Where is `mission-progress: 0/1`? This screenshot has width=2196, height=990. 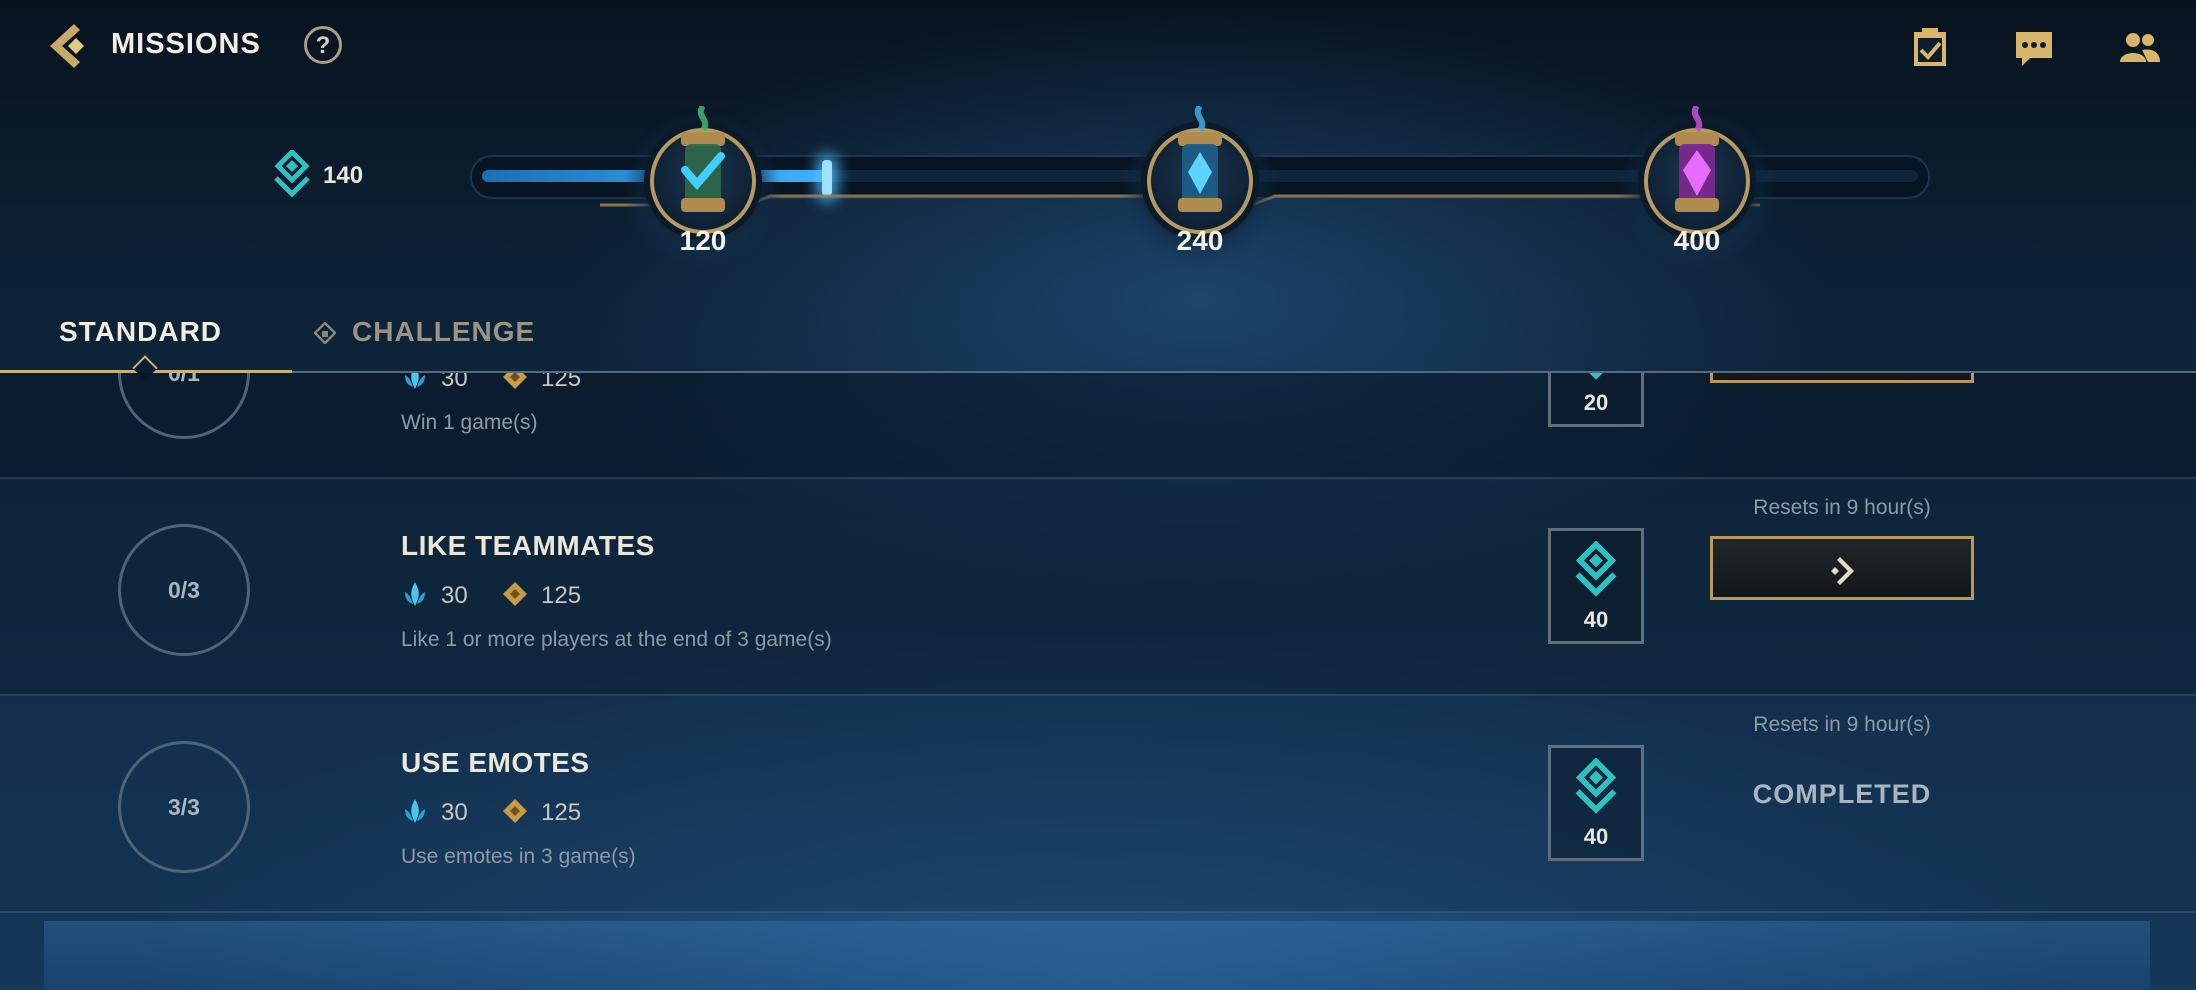 mission-progress: 0/1 is located at coordinates (184, 406).